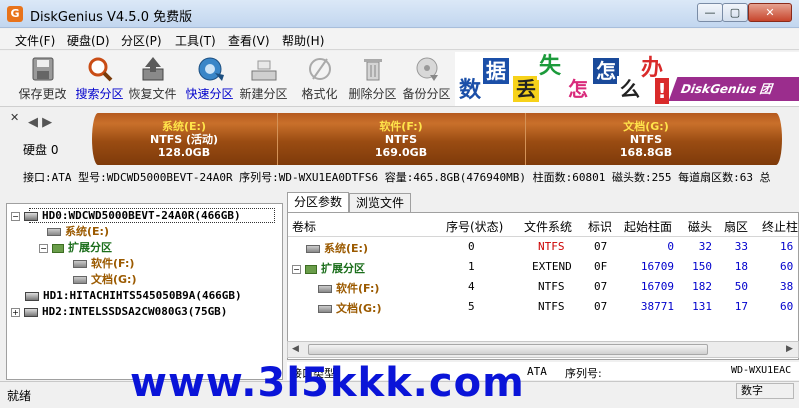 The height and width of the screenshot is (408, 799). What do you see at coordinates (543, 202) in the screenshot?
I see `tab-bar: 分区参数 浏览文件` at bounding box center [543, 202].